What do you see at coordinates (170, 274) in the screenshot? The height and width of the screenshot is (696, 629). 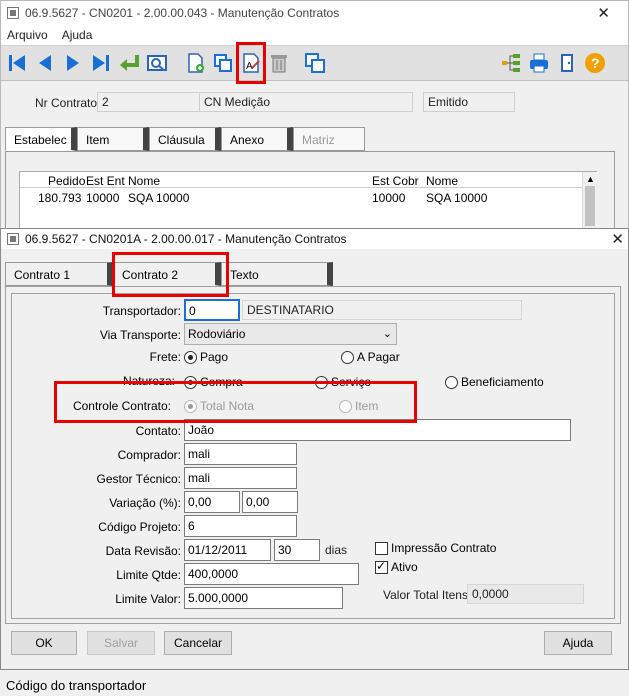 I see `highlight-contrato-2-tab` at bounding box center [170, 274].